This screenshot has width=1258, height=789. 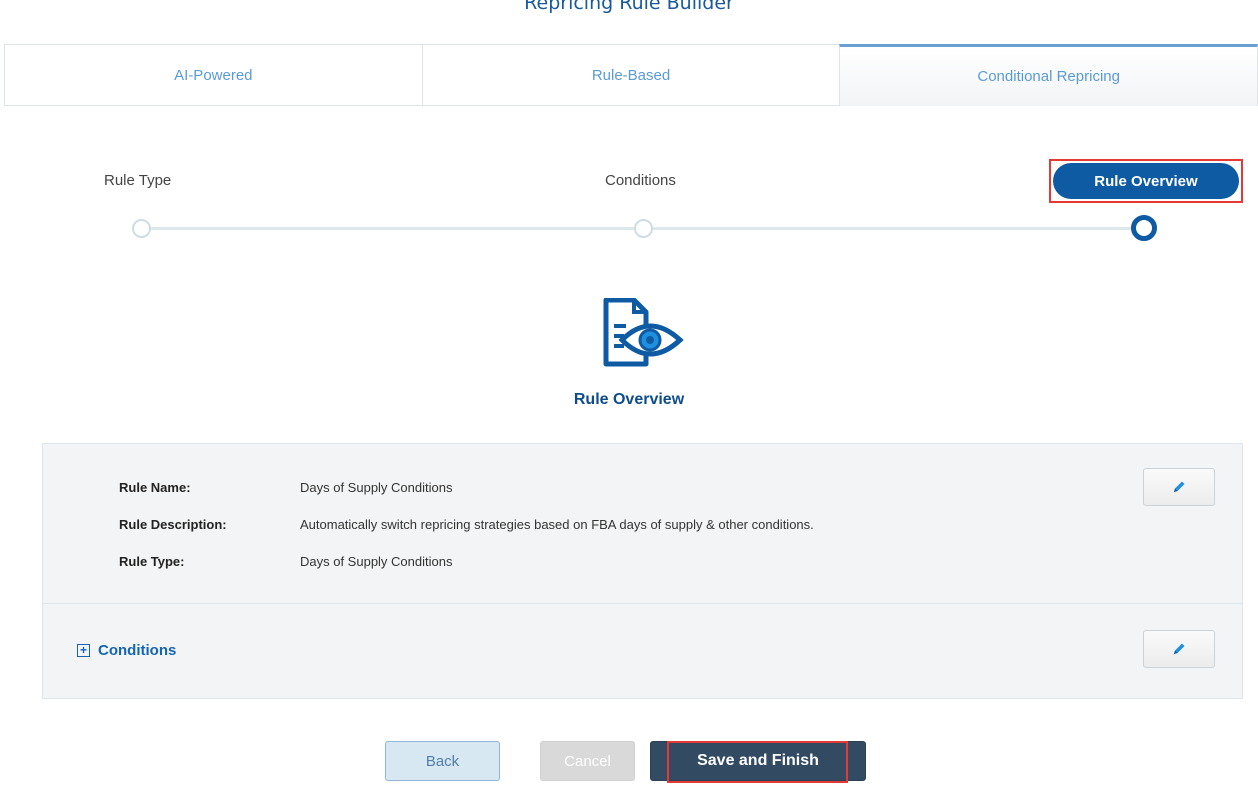 What do you see at coordinates (213, 75) in the screenshot?
I see `tab-ai-powered: AI-Powered` at bounding box center [213, 75].